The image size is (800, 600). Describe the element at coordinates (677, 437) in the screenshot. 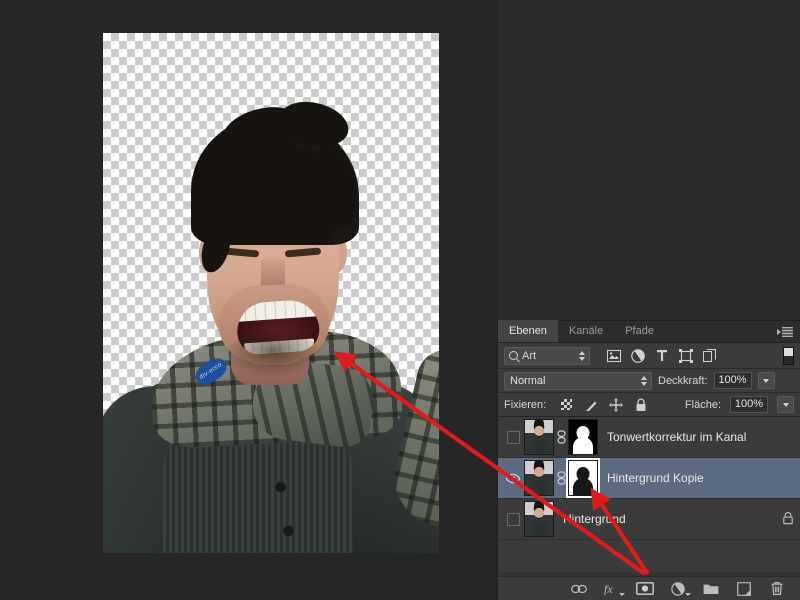

I see `layer-name: Tonwertkorrektur im Kanal` at that location.